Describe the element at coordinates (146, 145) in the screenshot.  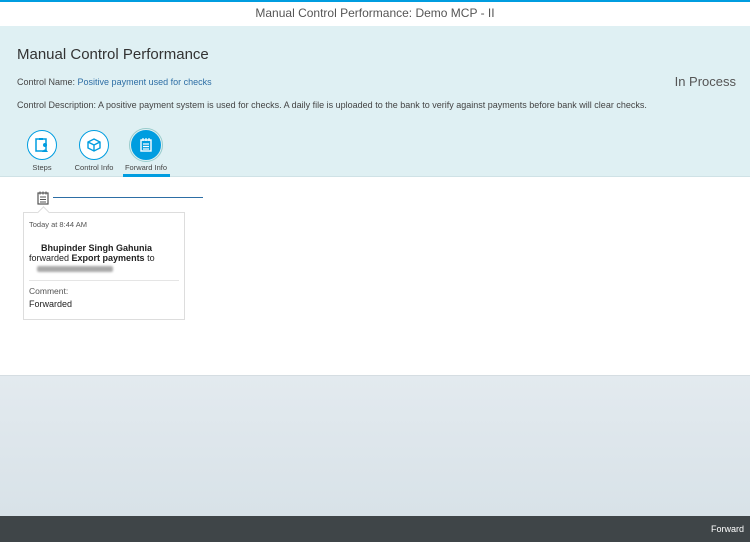
I see `notepad-icon` at that location.